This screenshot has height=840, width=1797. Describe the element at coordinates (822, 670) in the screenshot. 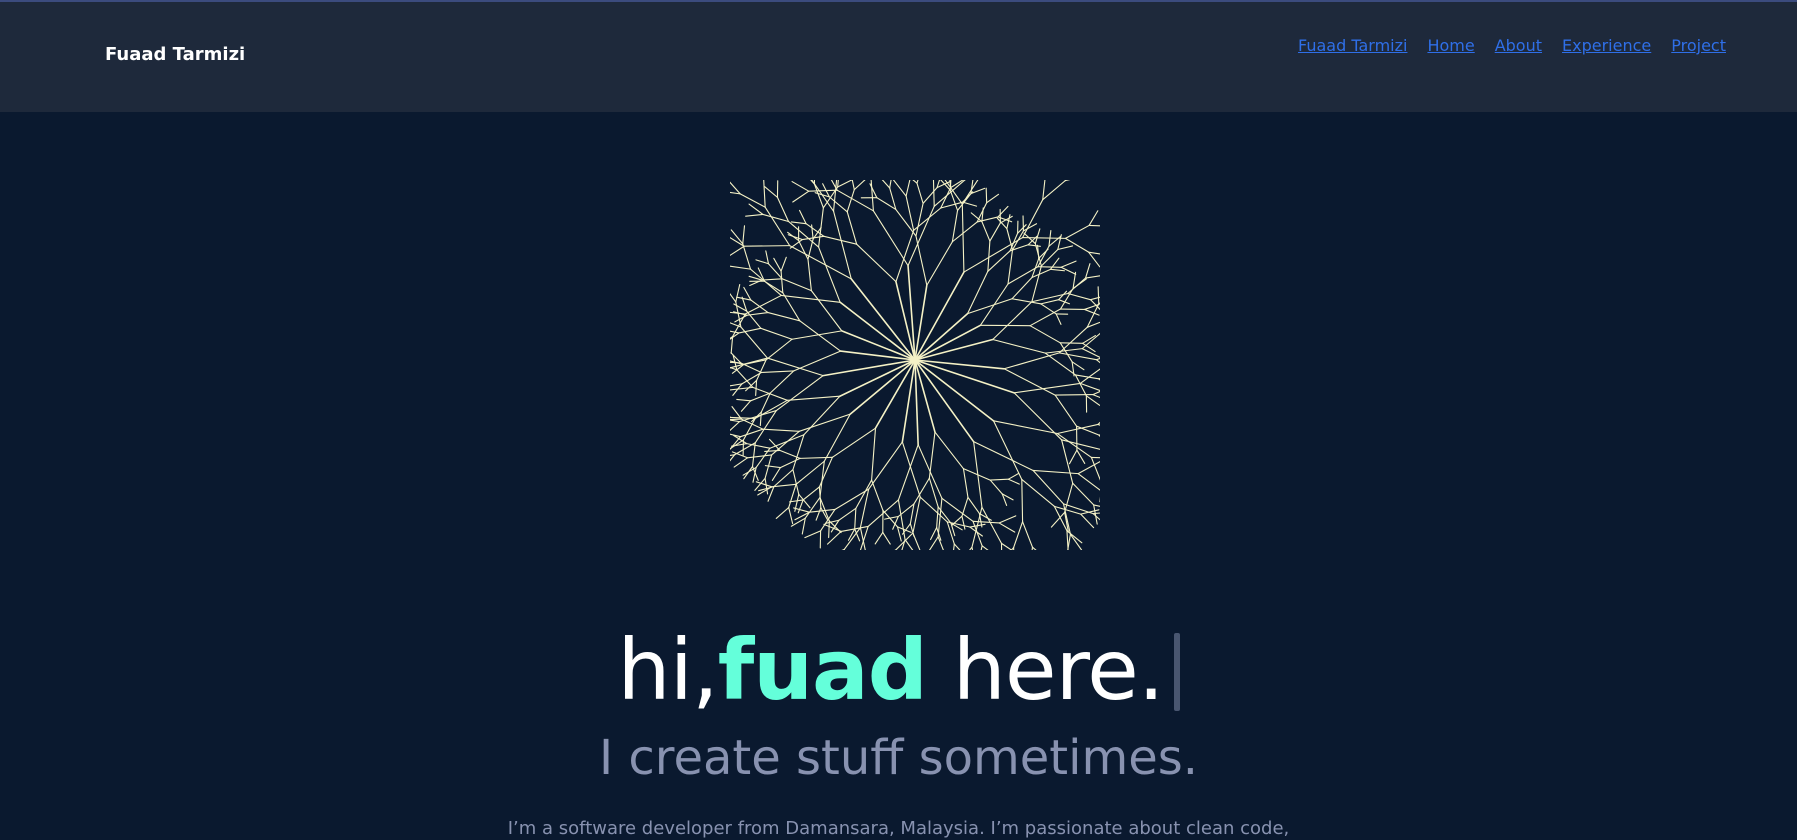

I see `hero-name: fuad` at that location.